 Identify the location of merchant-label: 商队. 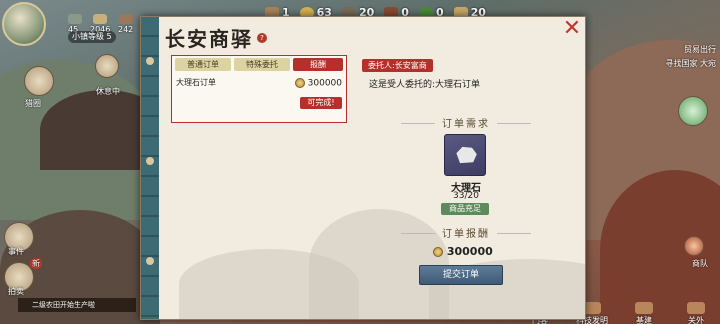
(700, 263).